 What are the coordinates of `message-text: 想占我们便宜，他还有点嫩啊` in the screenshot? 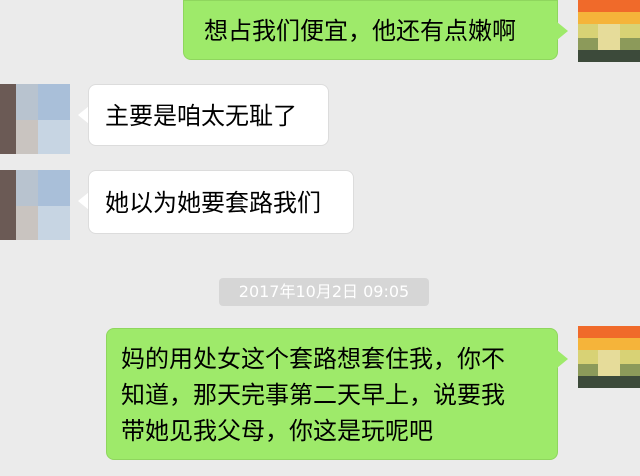 It's located at (360, 31).